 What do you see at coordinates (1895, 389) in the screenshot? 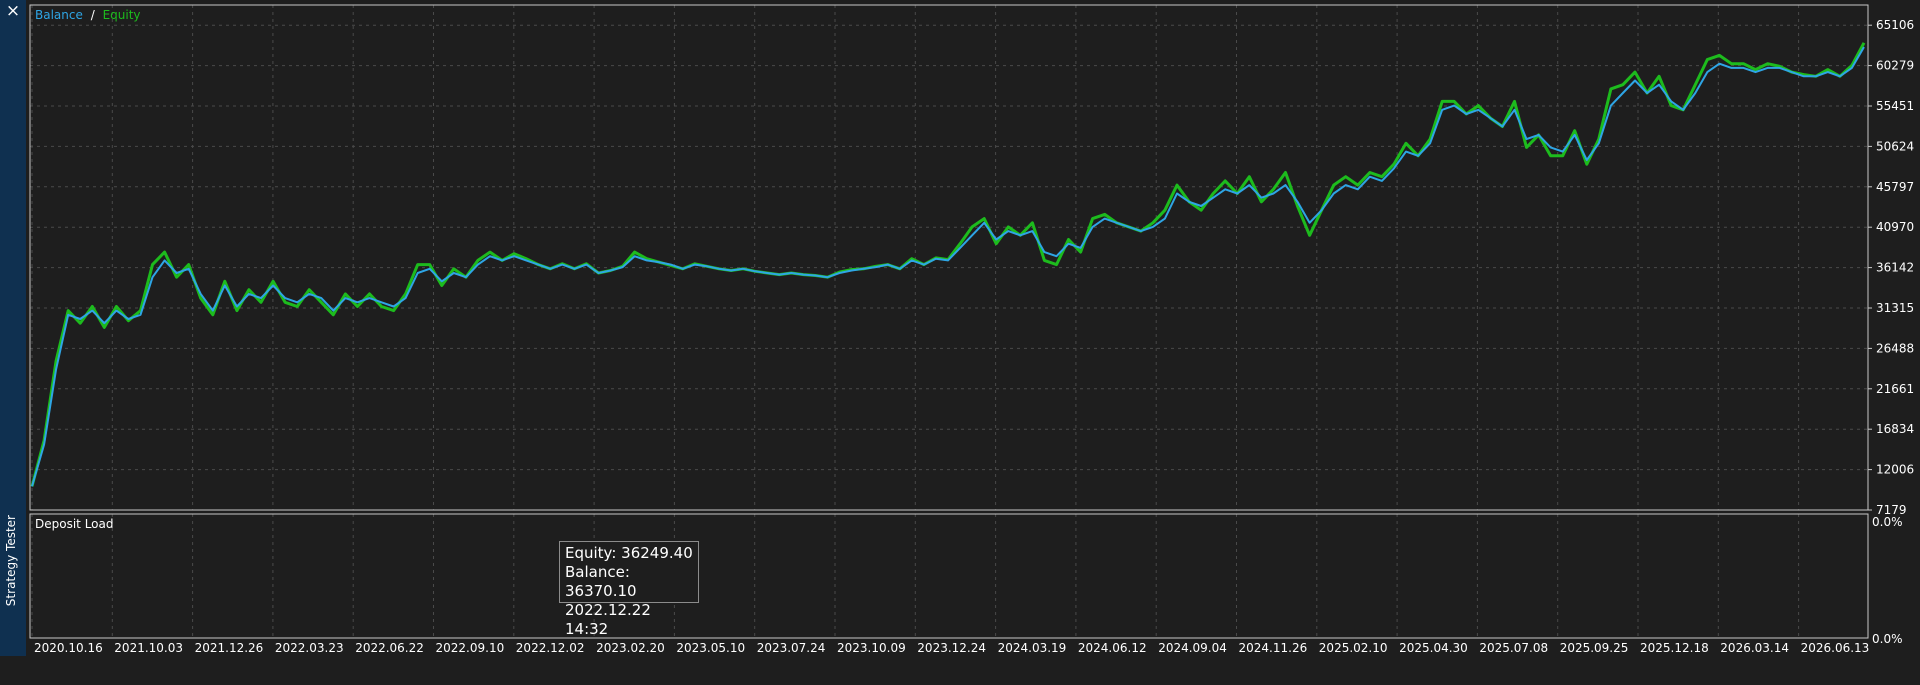
I see `y-tick-label: 21661` at bounding box center [1895, 389].